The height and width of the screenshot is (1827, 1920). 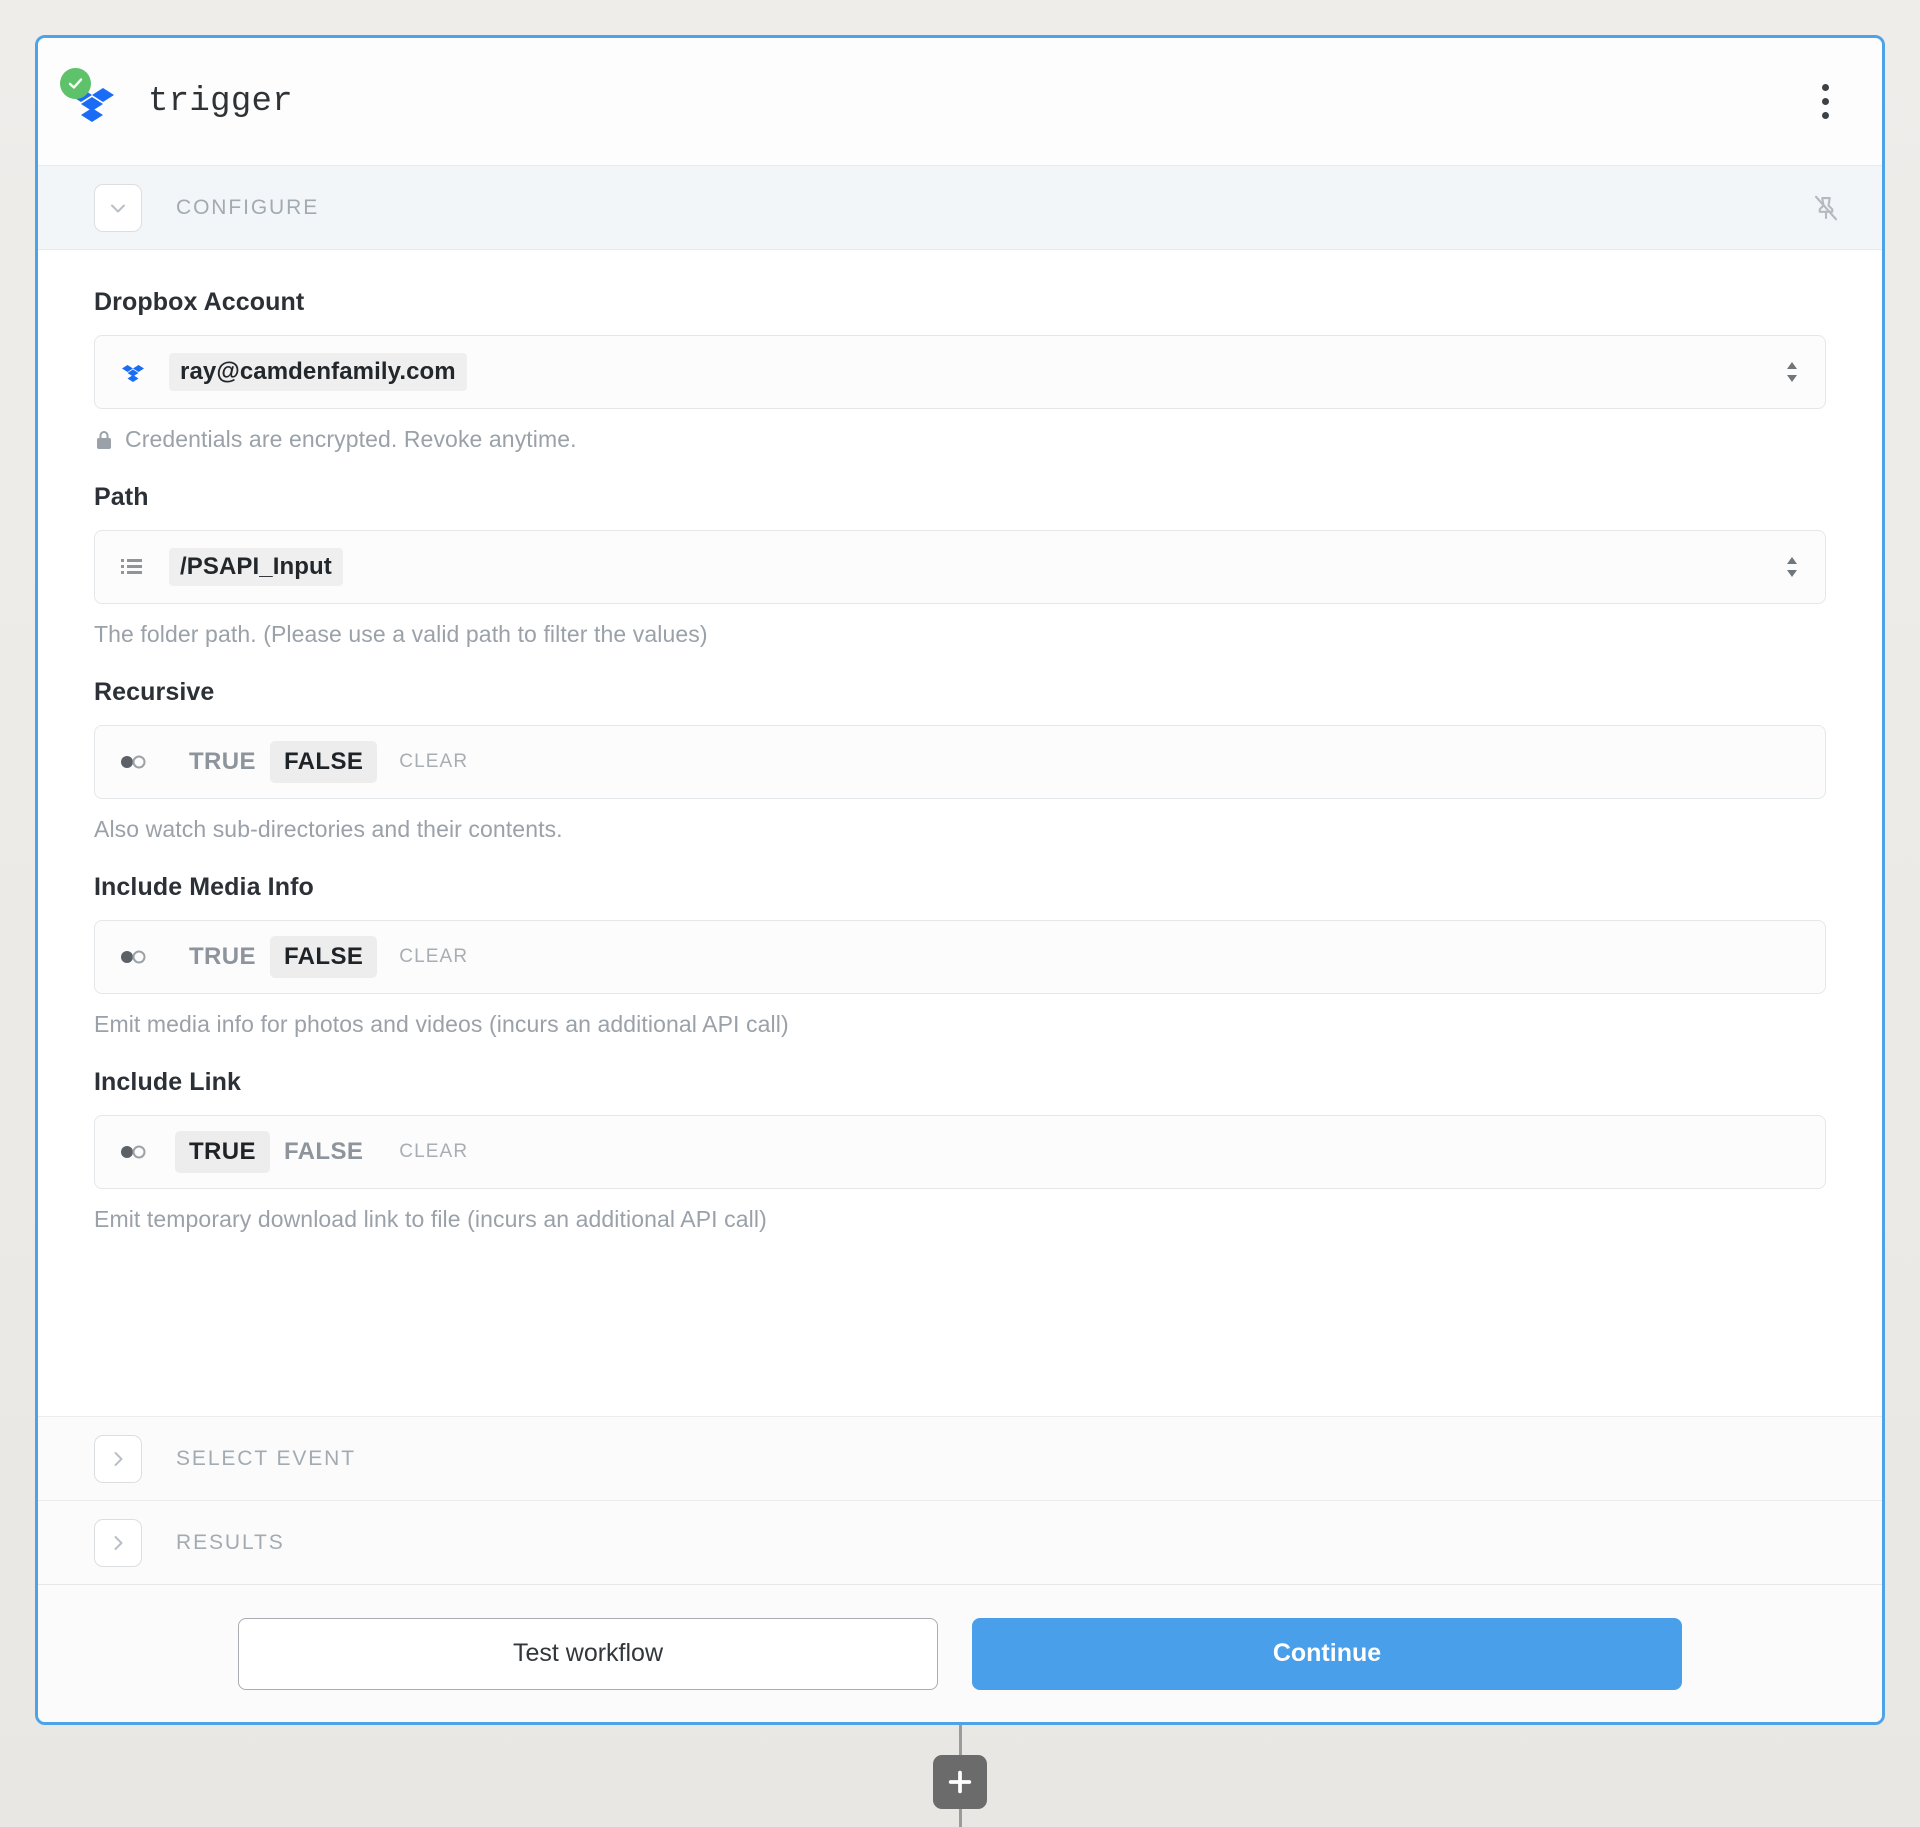 I want to click on kebab-menu-icon, so click(x=1825, y=102).